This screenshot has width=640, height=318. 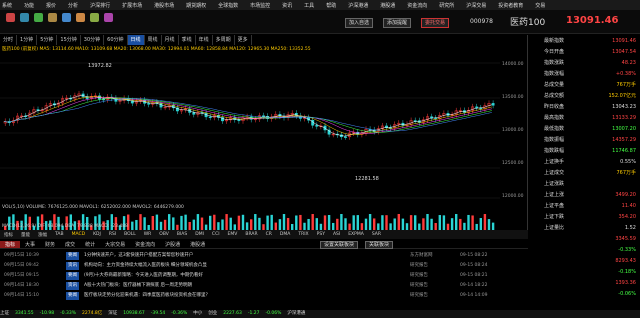 What do you see at coordinates (164, 5) in the screenshot?
I see `menu-item: 港股市场` at bounding box center [164, 5].